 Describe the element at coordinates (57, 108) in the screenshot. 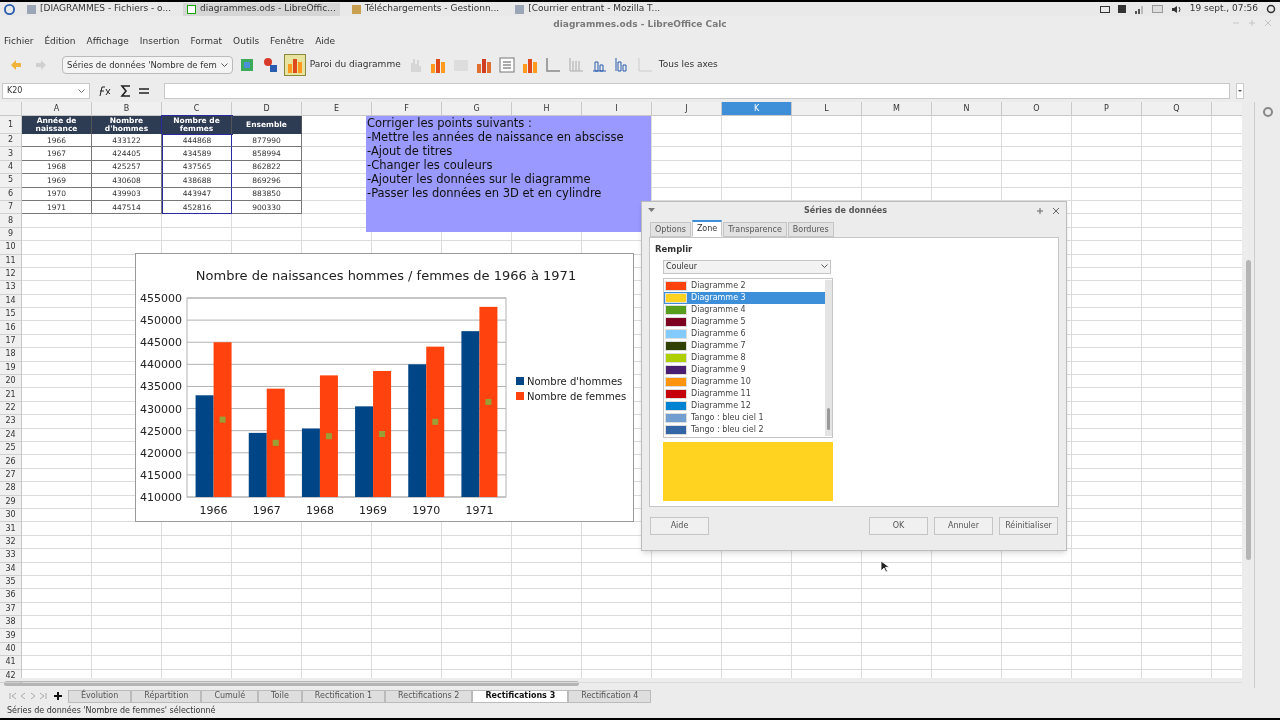

I see `column-header: A` at that location.